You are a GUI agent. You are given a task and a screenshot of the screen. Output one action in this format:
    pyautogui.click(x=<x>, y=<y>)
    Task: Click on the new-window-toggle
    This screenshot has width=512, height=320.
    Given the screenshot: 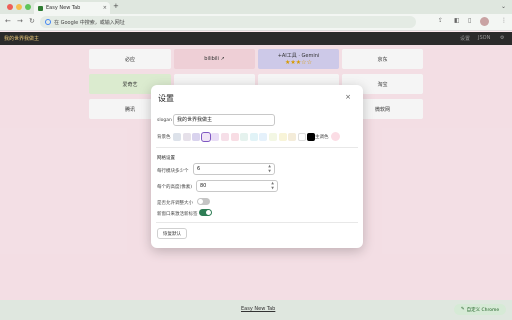 What is the action you would take?
    pyautogui.click(x=205, y=212)
    